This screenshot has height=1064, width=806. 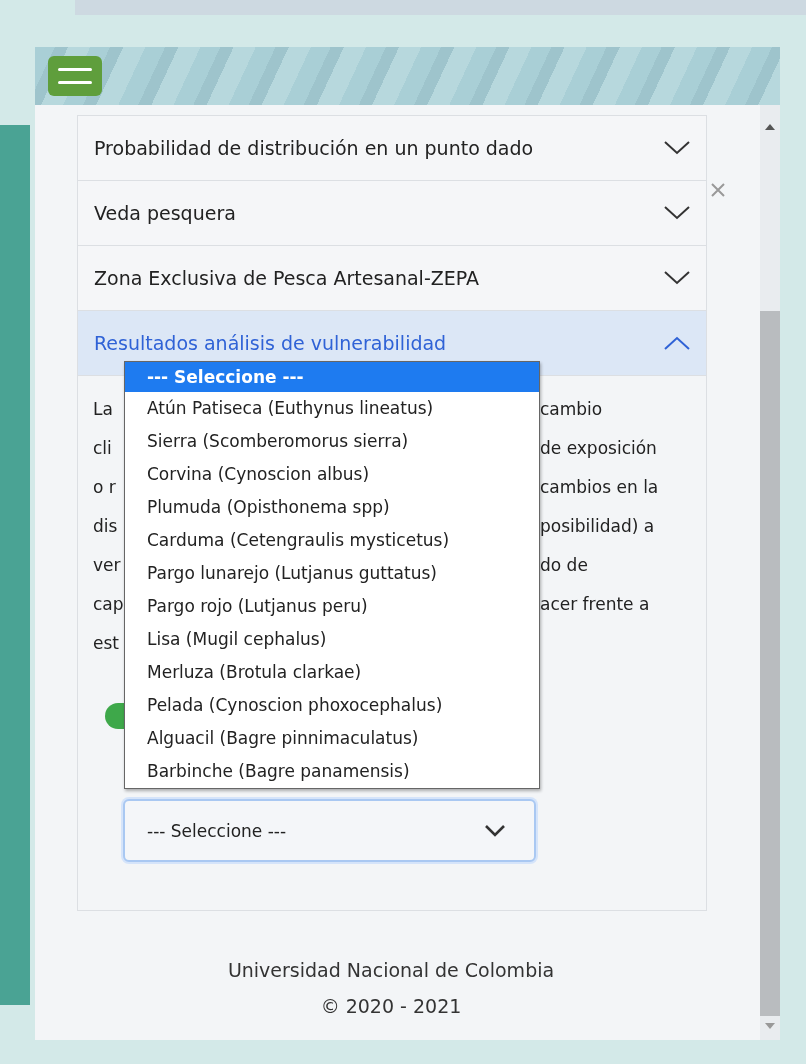 What do you see at coordinates (391, 1006) in the screenshot?
I see `footer-text: © 2020 - 2021` at bounding box center [391, 1006].